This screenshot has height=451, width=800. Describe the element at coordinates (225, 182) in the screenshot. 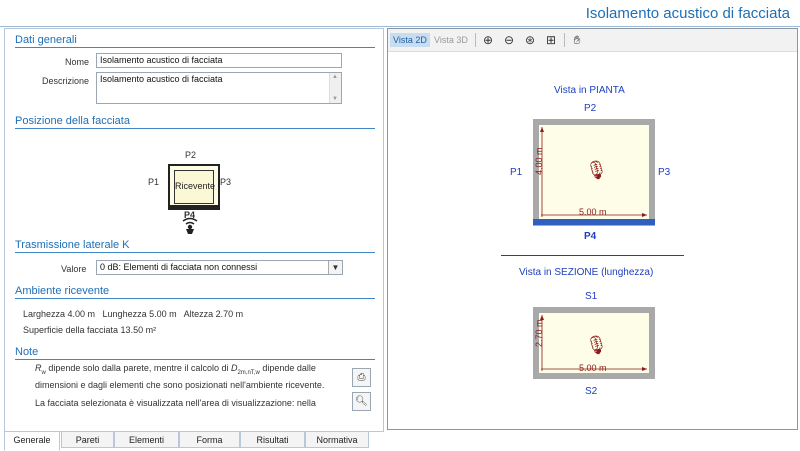

I see `facade-p3-label: P3` at that location.